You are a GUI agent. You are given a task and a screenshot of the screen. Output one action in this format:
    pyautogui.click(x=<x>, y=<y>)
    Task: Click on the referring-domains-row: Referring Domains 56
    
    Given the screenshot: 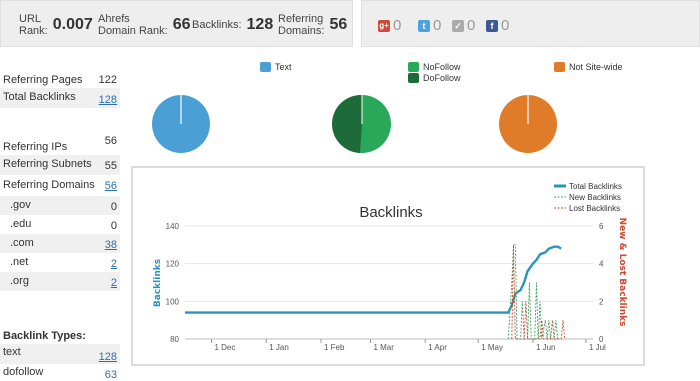 What is the action you would take?
    pyautogui.click(x=60, y=186)
    